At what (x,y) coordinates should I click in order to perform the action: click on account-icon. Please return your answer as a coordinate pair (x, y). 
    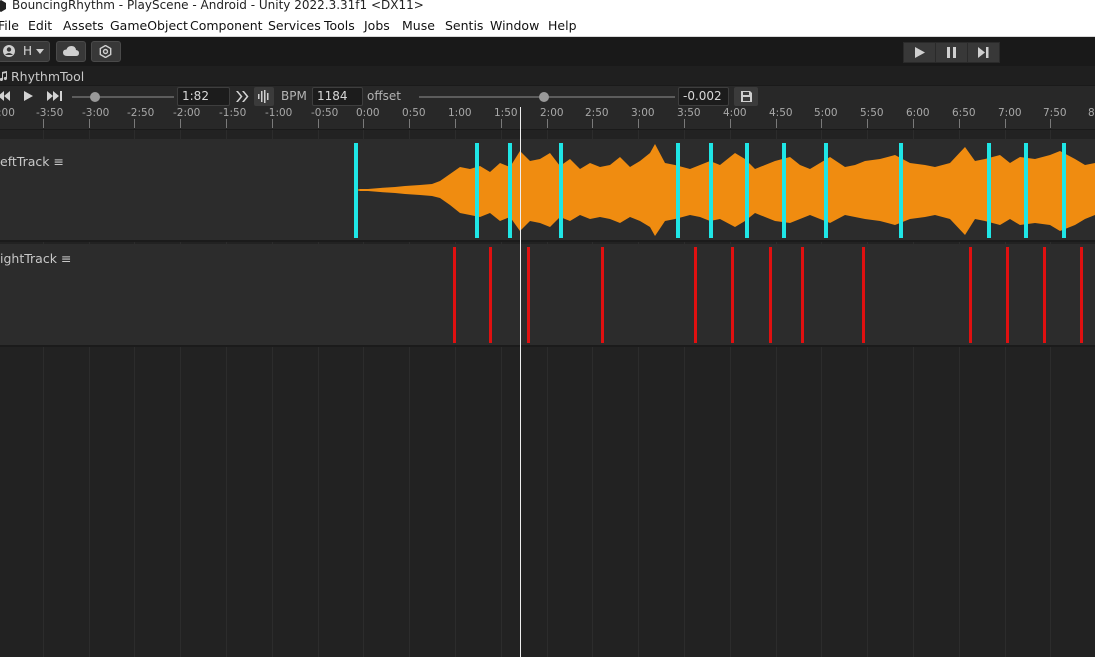
    Looking at the image, I should click on (9, 51).